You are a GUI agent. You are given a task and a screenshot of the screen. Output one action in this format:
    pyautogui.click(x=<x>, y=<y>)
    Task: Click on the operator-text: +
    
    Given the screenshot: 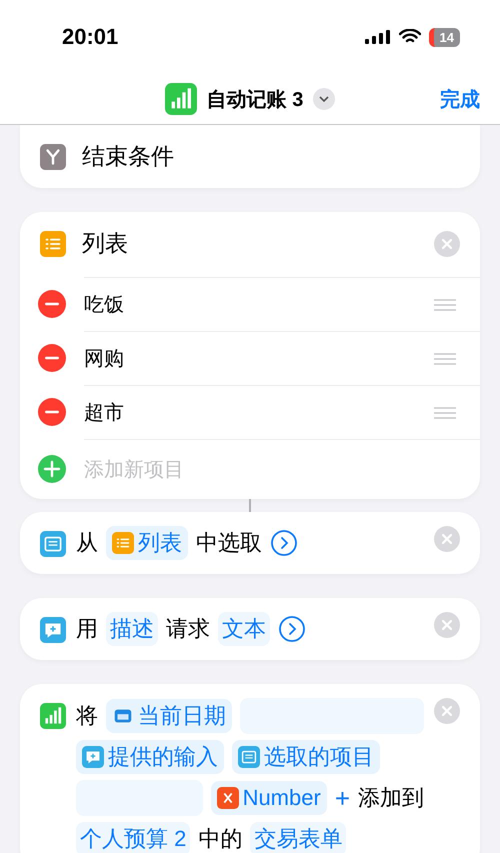 What is the action you would take?
    pyautogui.click(x=342, y=798)
    